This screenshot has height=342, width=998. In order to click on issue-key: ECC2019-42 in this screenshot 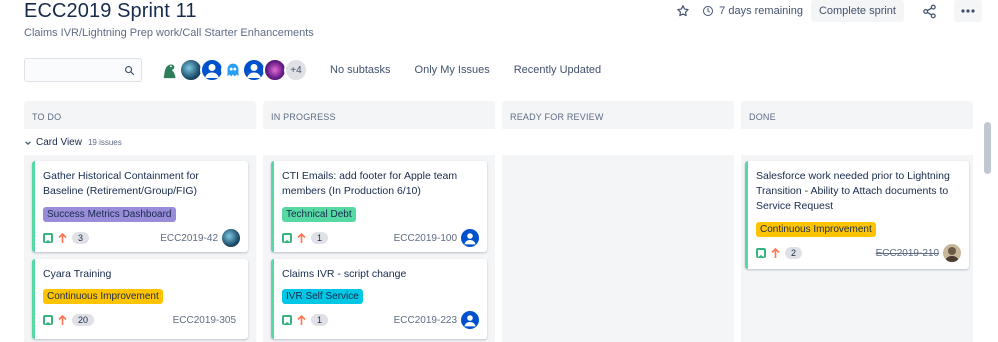, I will do `click(189, 238)`.